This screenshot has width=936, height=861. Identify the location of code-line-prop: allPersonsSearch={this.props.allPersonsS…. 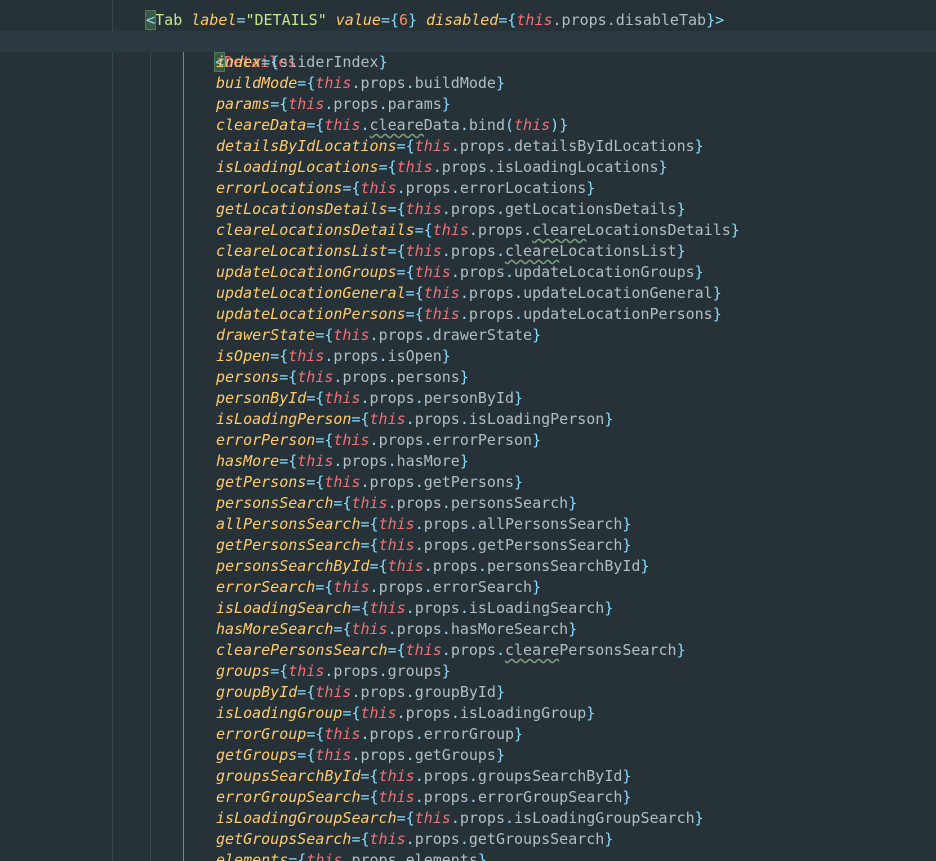
(468, 524).